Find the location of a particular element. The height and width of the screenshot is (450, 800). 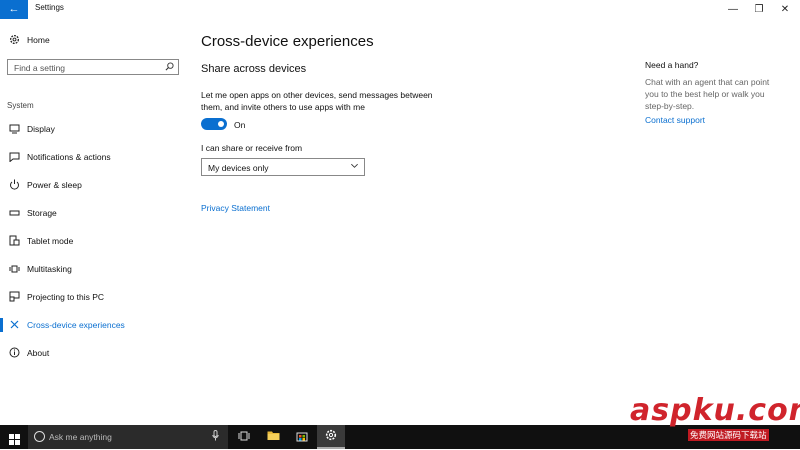

share-from-label: I can share or receive from is located at coordinates (252, 148).